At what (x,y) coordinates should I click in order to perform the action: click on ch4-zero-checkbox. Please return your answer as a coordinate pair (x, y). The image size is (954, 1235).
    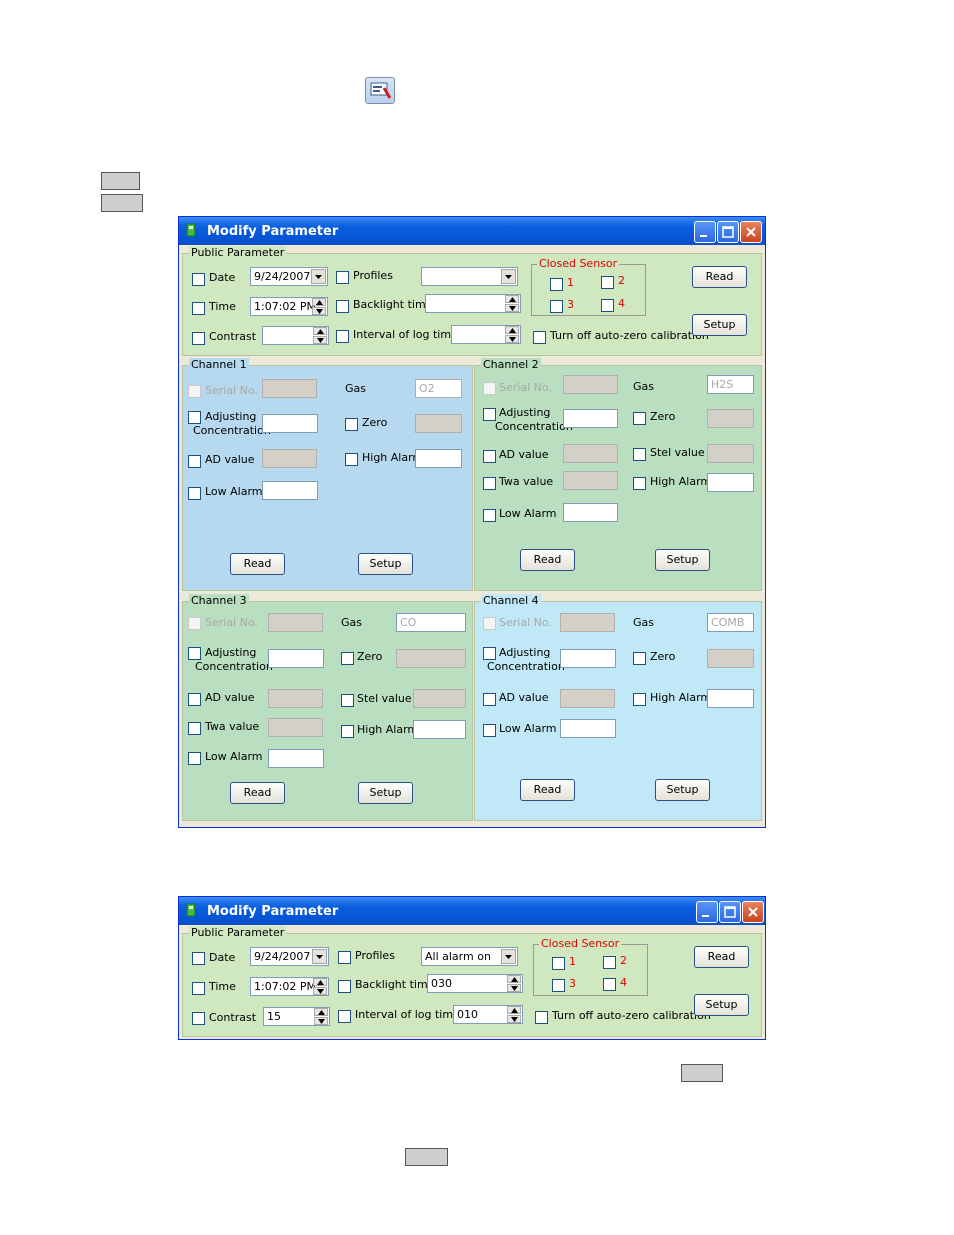
    Looking at the image, I should click on (639, 658).